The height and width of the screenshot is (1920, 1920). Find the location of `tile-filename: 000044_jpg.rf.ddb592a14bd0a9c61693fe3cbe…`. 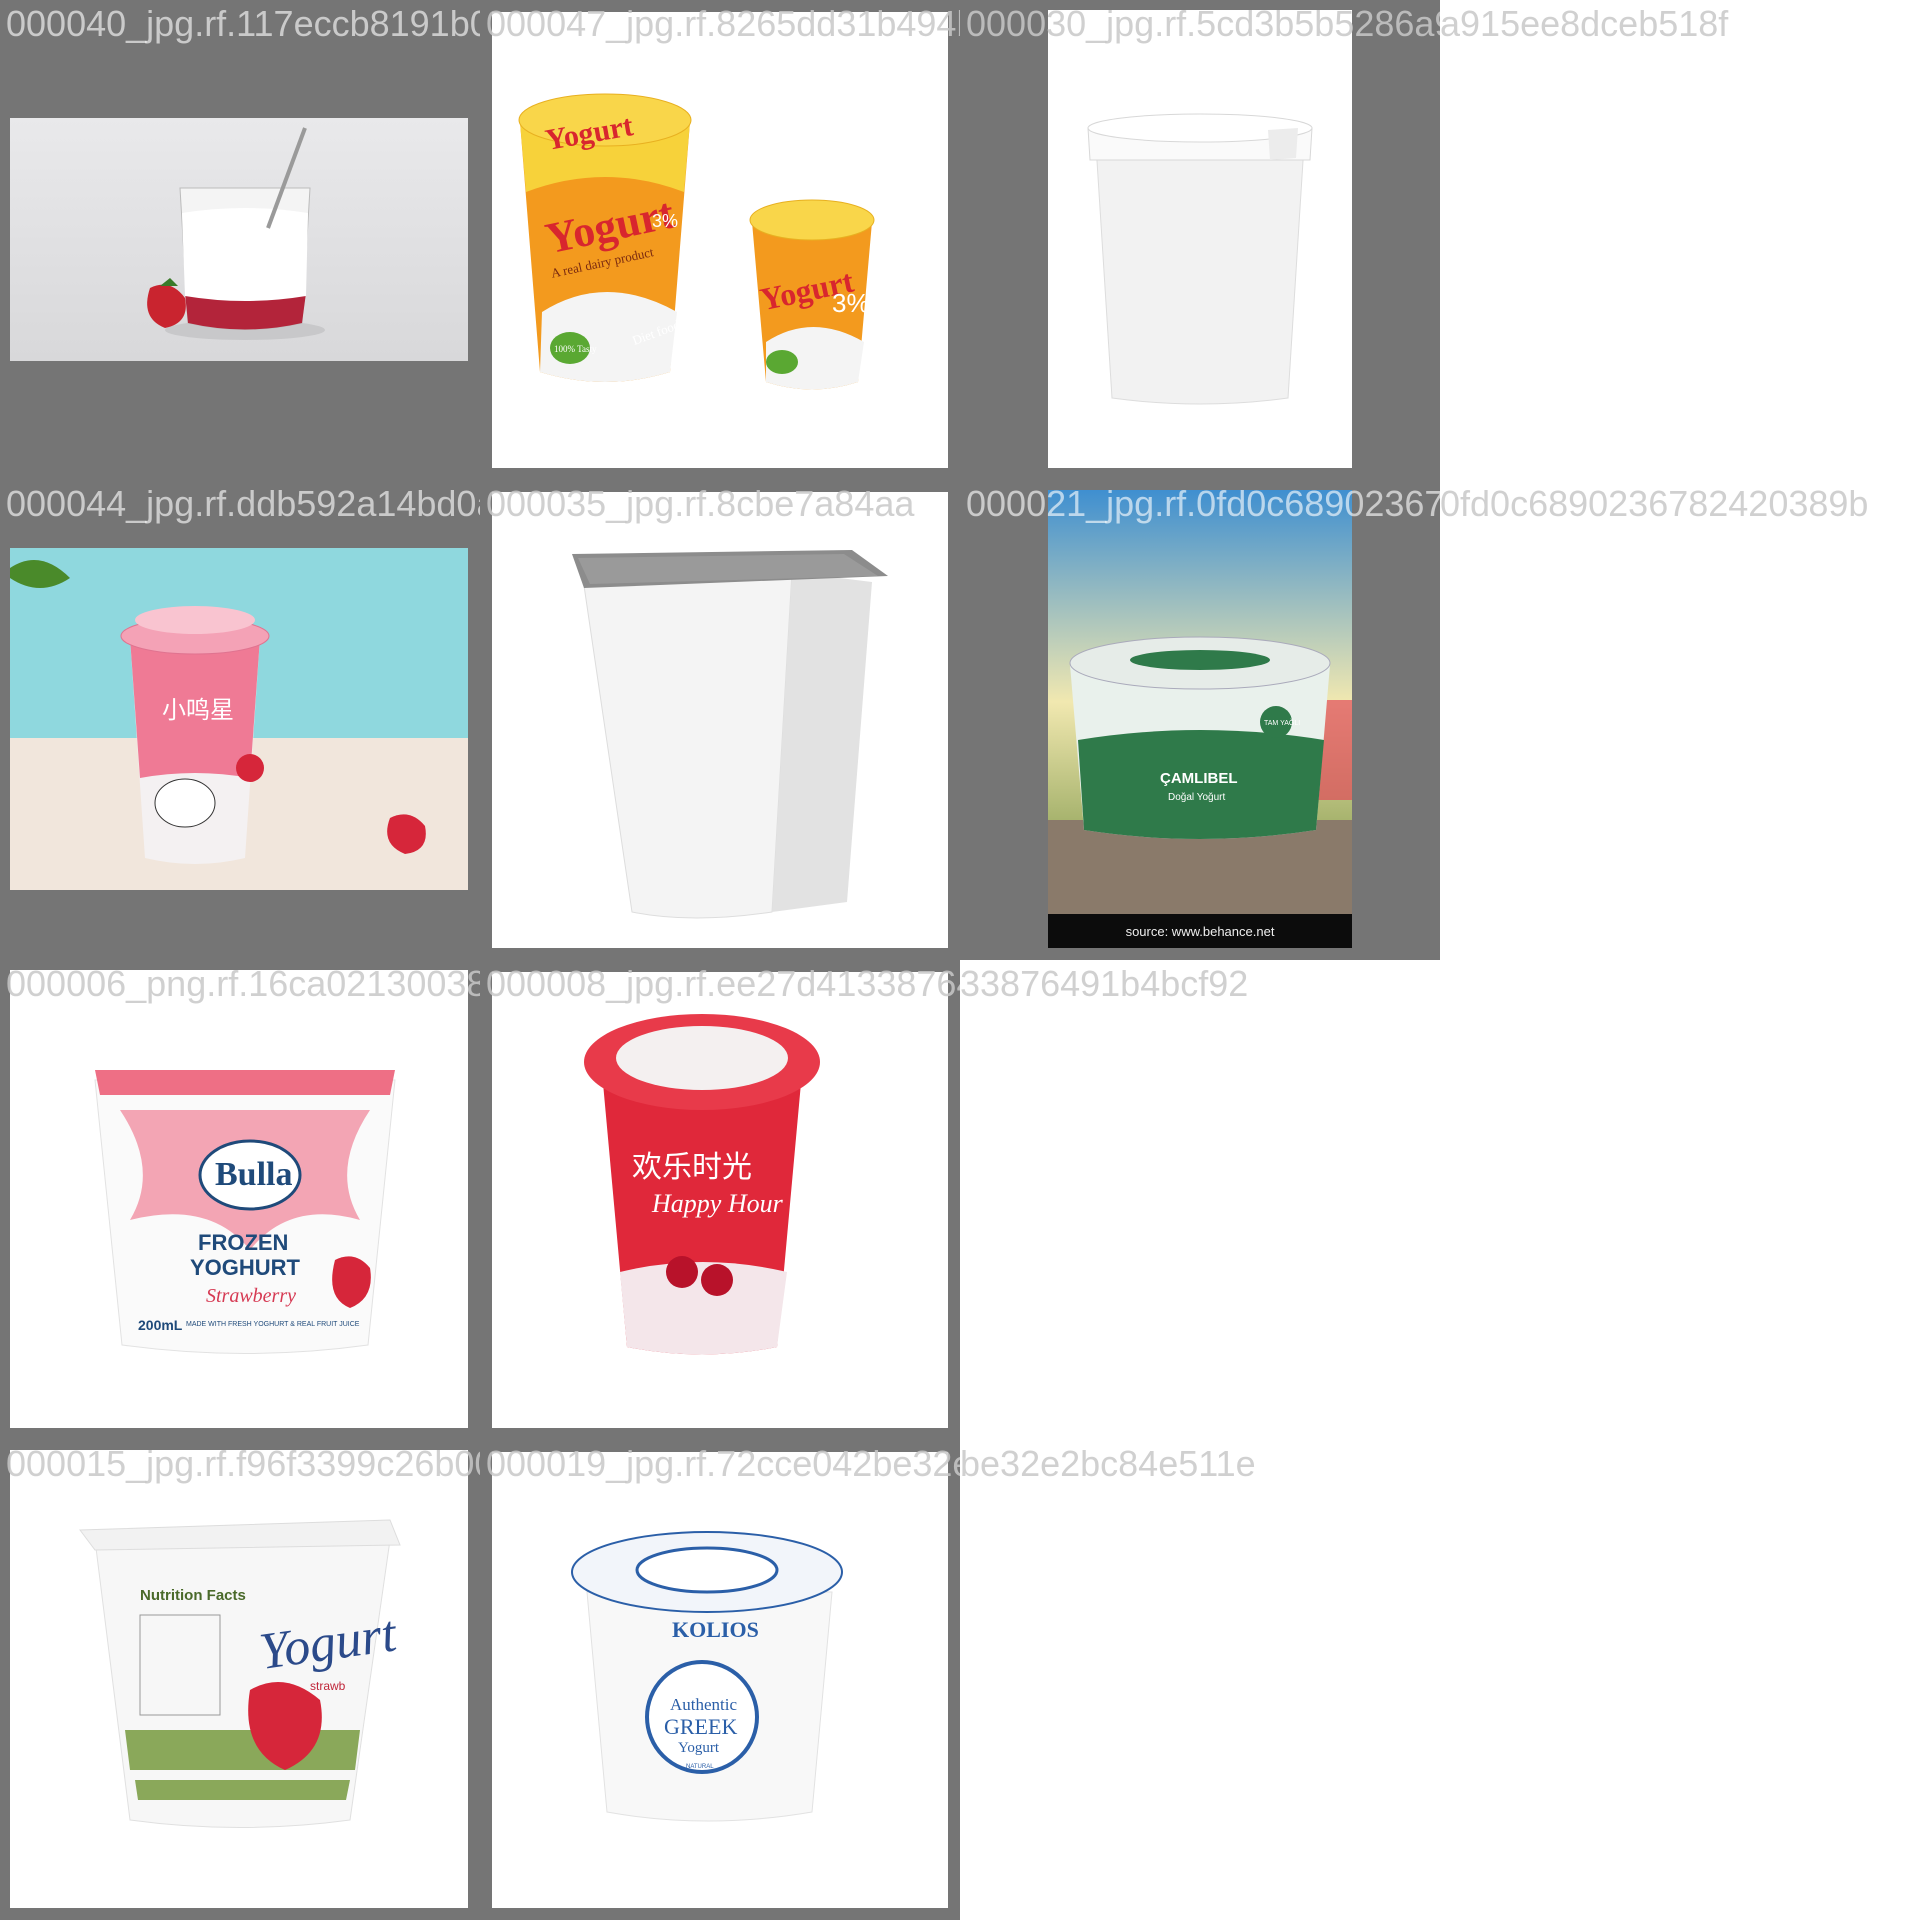

tile-filename: 000044_jpg.rf.ddb592a14bd0a9c61693fe3cbe… is located at coordinates (243, 503).